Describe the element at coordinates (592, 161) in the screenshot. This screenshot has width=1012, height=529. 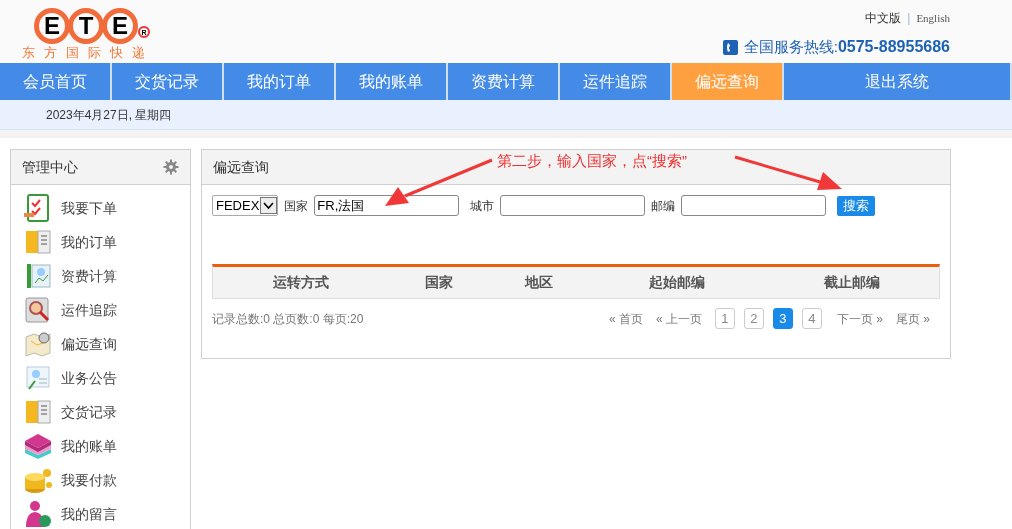
I see `annotation-text: 第二步，输入国家，点“搜索”` at that location.